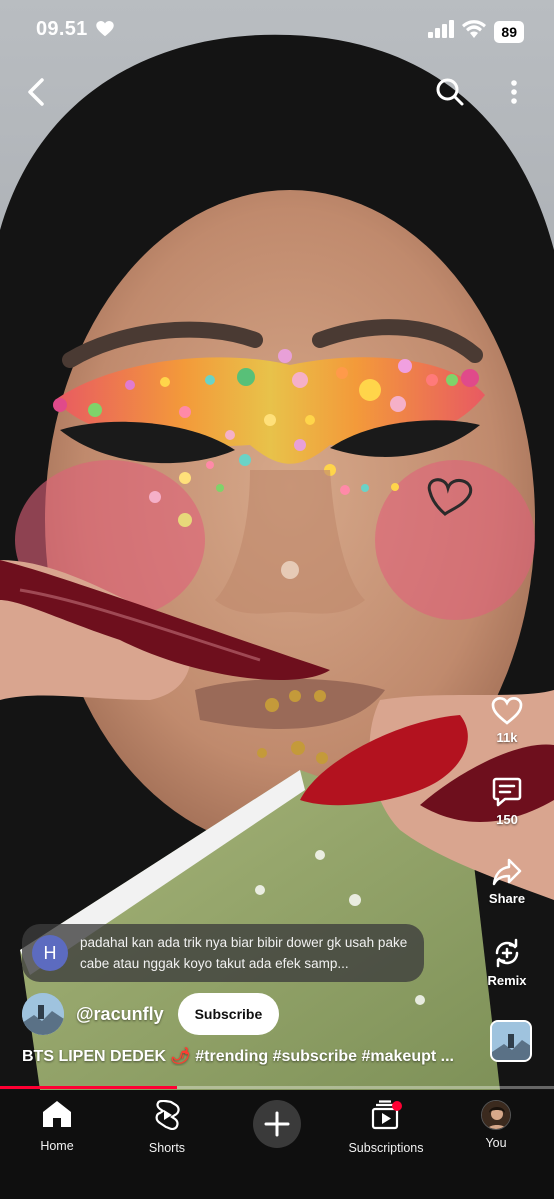 This screenshot has width=554, height=1199. What do you see at coordinates (509, 31) in the screenshot?
I see `battery-indicator: 89` at bounding box center [509, 31].